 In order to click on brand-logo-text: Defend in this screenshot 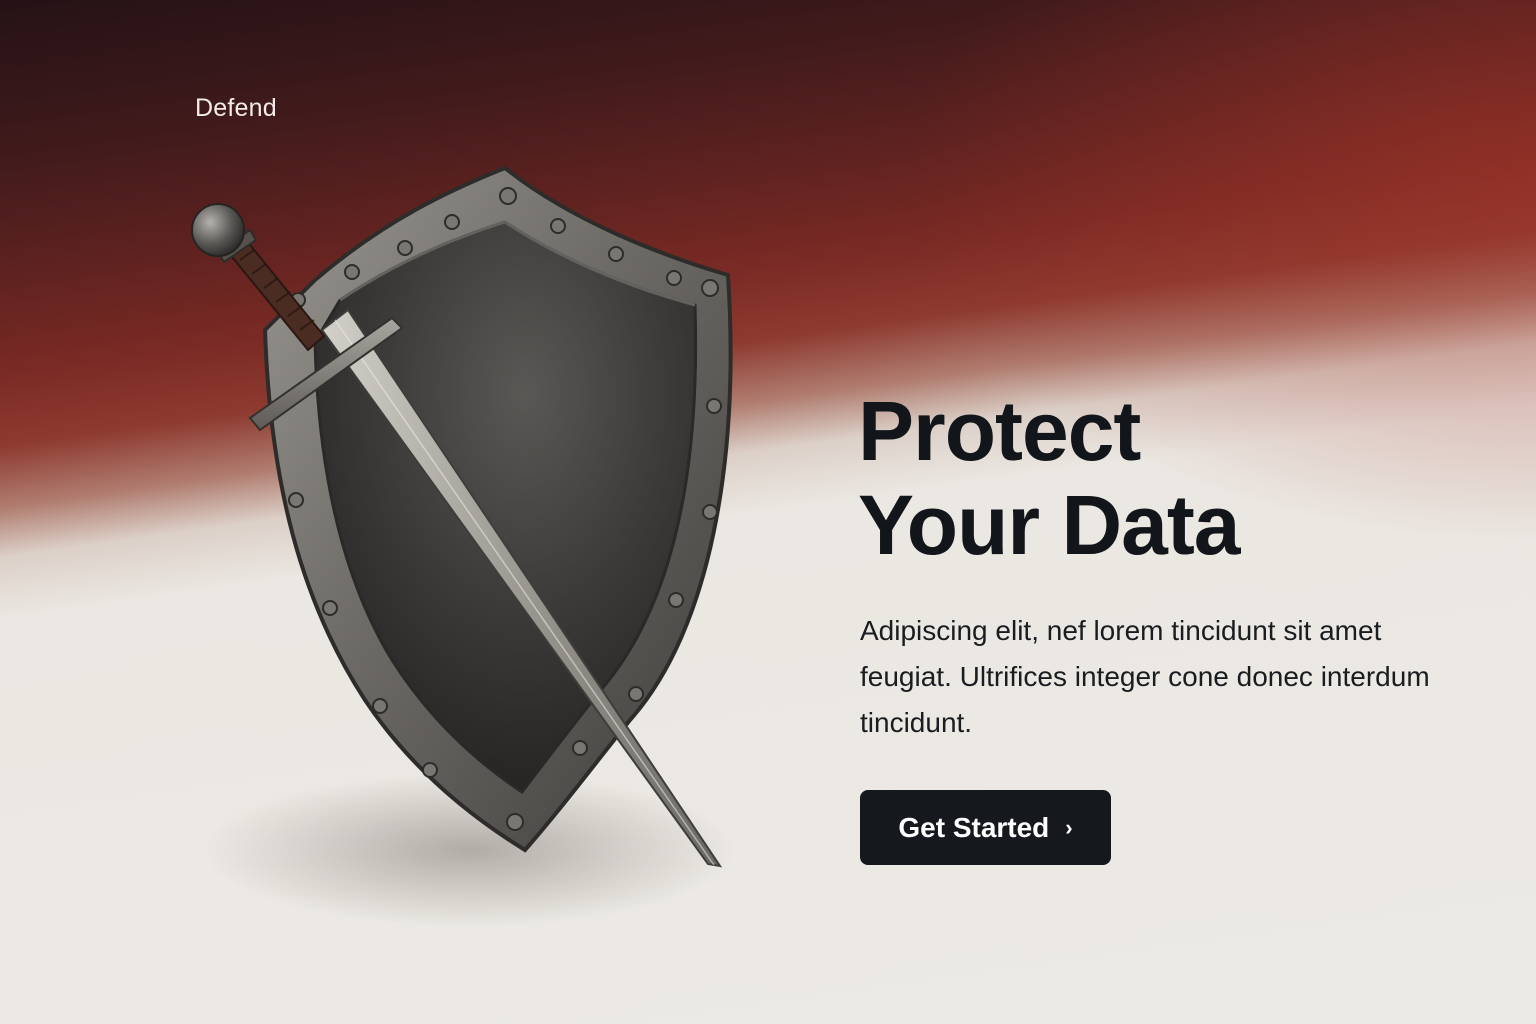, I will do `click(236, 108)`.